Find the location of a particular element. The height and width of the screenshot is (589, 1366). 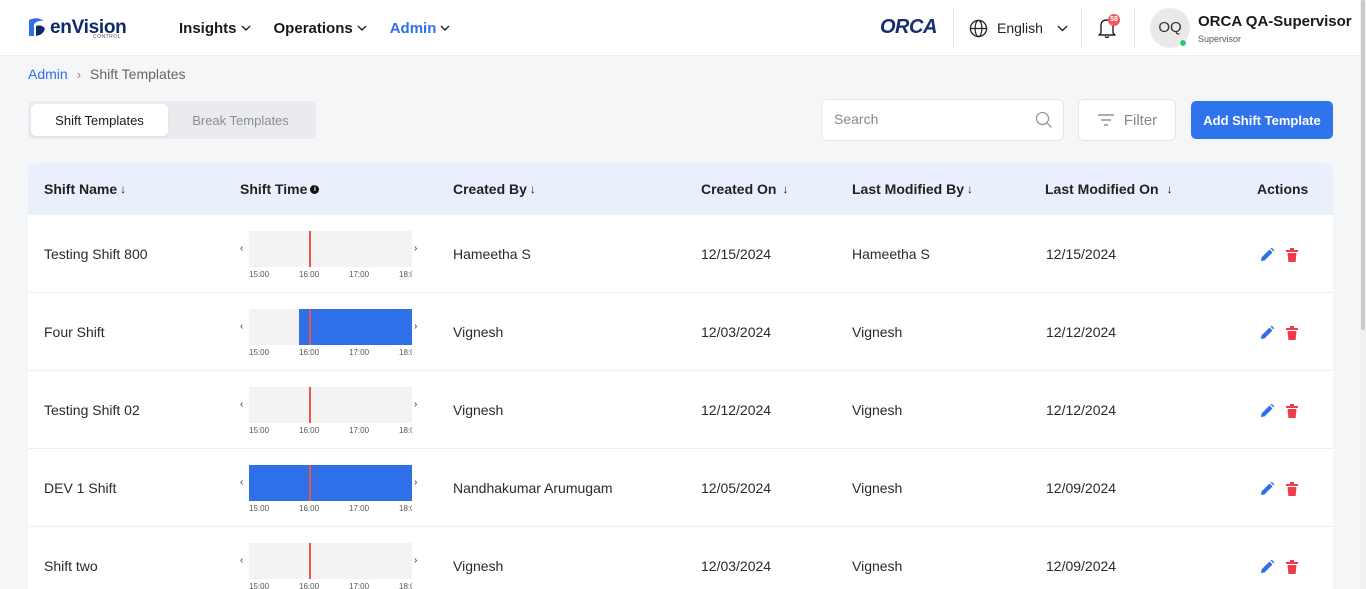

created-on-cell: 12/05/2024 is located at coordinates (736, 488).